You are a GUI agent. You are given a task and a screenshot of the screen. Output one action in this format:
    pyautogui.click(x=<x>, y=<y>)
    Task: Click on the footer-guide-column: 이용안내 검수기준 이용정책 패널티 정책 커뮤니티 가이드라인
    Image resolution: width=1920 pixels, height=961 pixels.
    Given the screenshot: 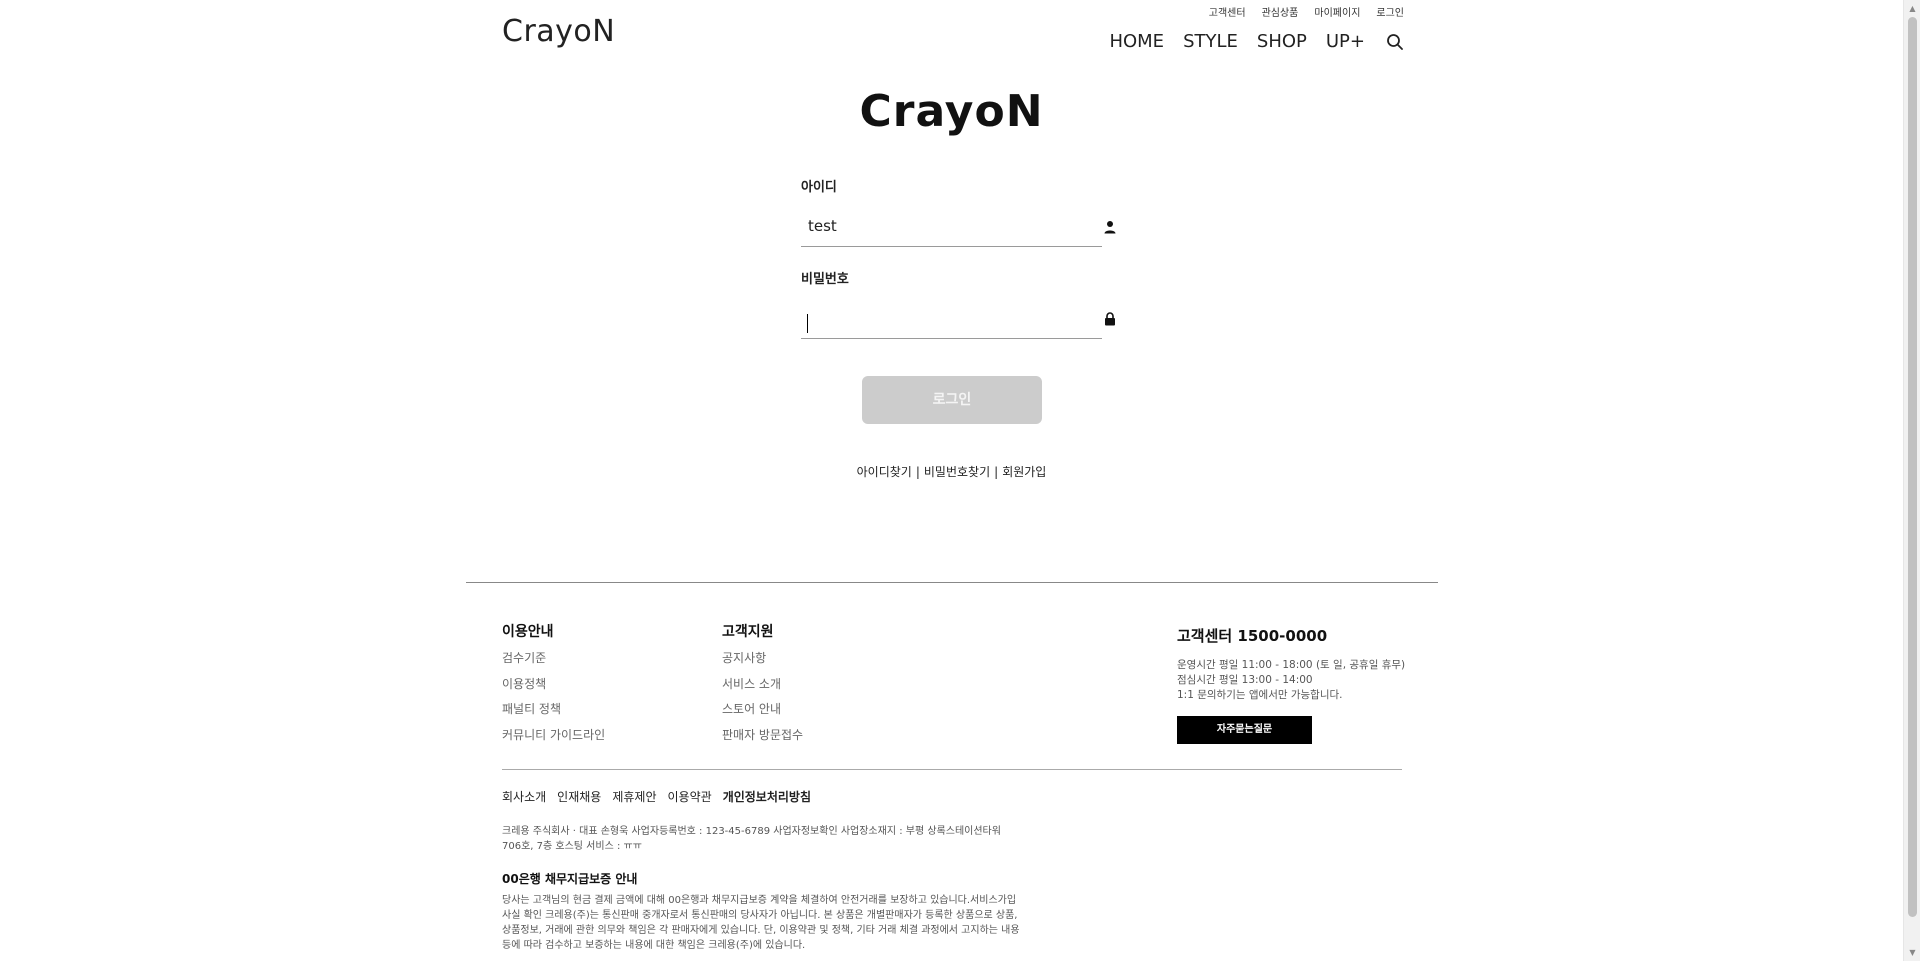 What is the action you would take?
    pyautogui.click(x=553, y=686)
    